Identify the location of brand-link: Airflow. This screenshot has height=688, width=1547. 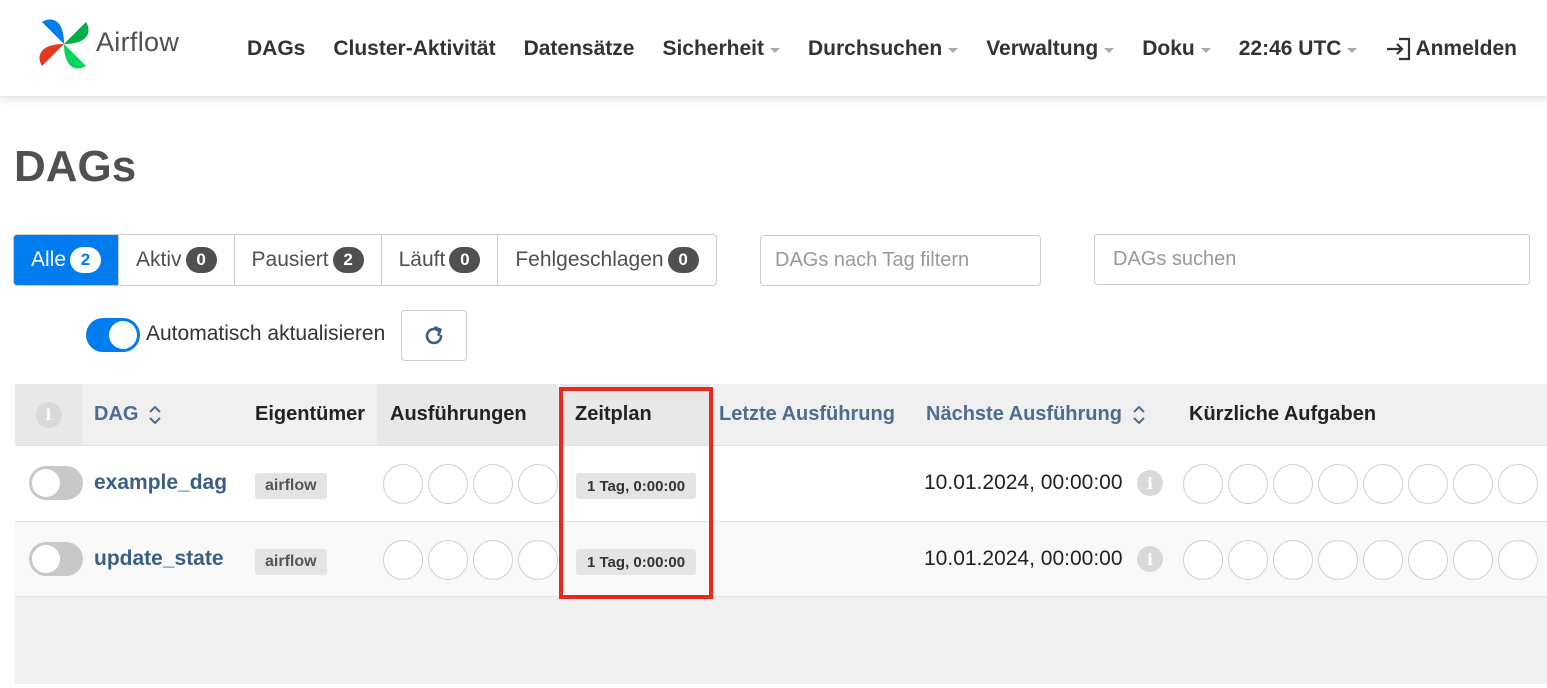
(106, 44).